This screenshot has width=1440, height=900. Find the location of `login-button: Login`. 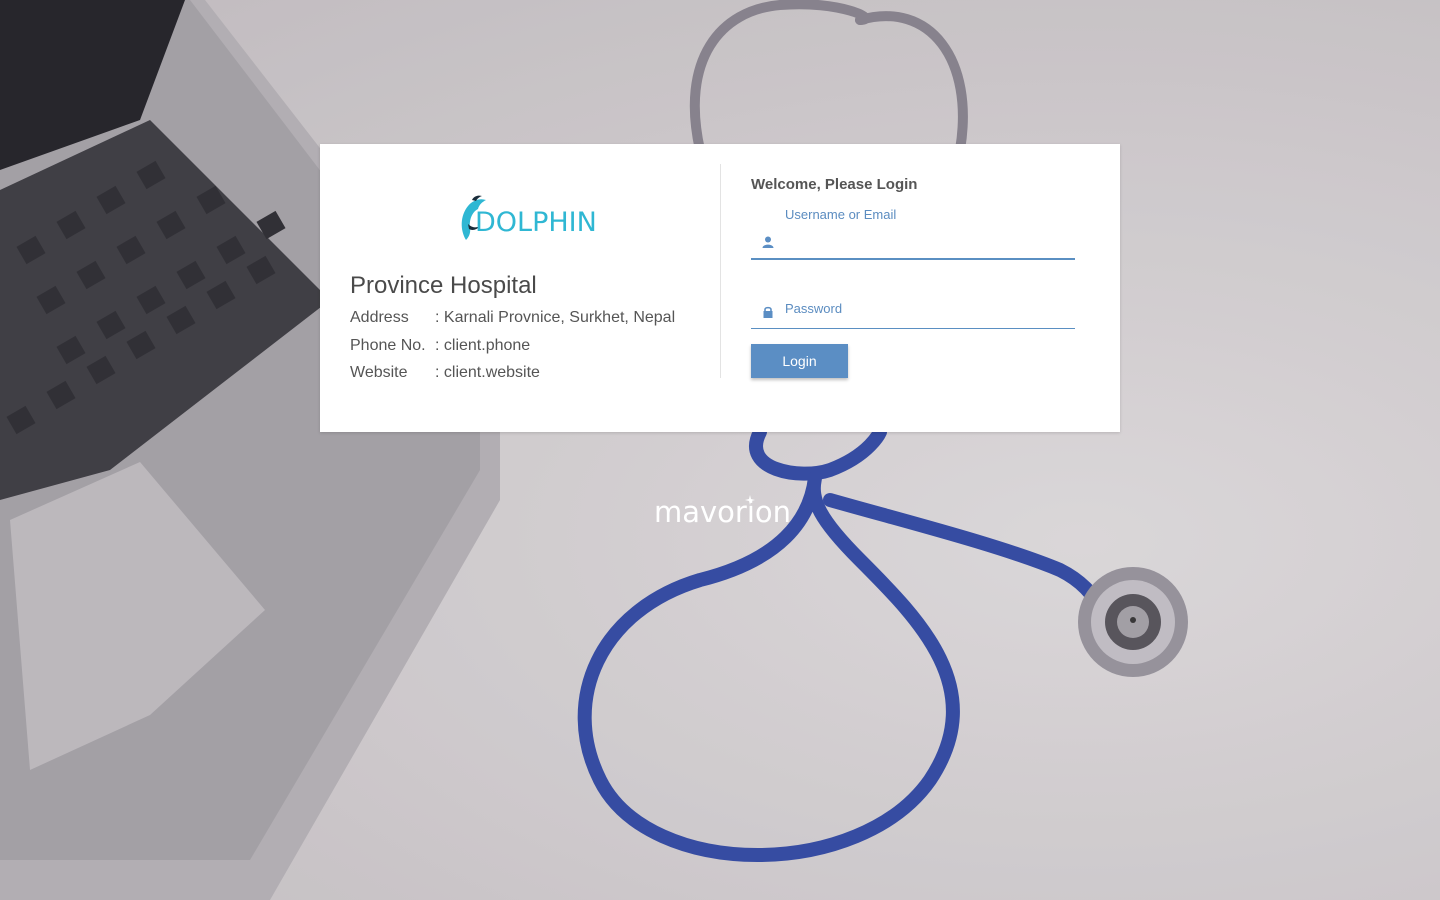

login-button: Login is located at coordinates (799, 361).